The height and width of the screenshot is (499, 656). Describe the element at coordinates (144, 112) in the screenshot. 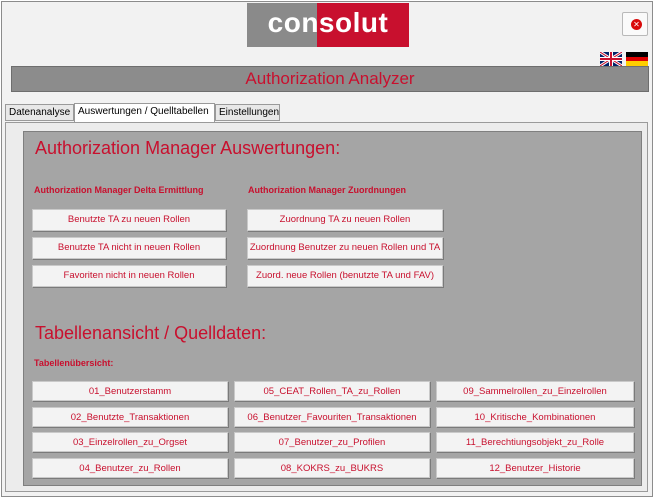

I see `tab-auswertungen-quelltabellen: Auswertungen / Quelltabellen` at that location.